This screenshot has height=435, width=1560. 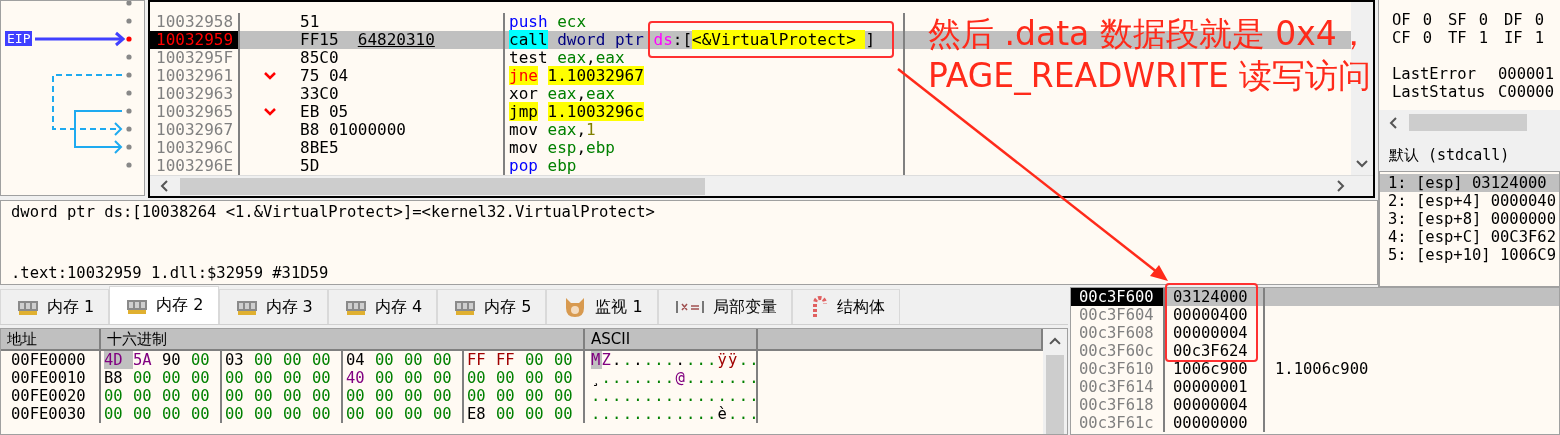 What do you see at coordinates (1469, 183) in the screenshot?
I see `argument-item: 1: [esp] 03124000` at bounding box center [1469, 183].